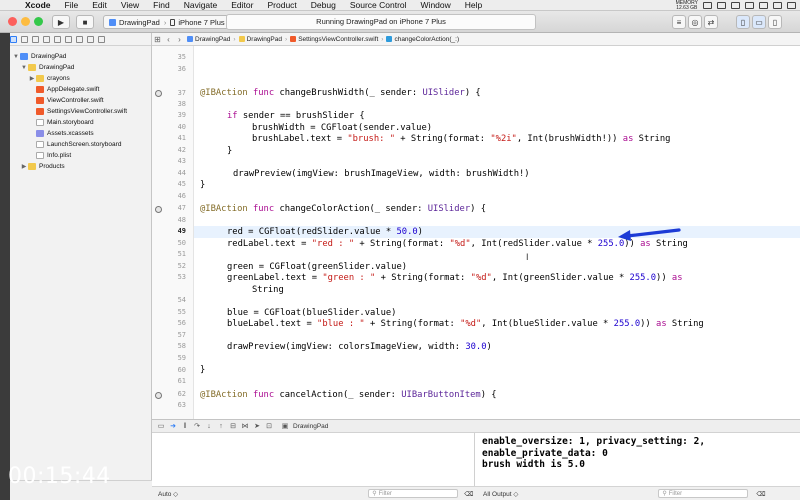 The height and width of the screenshot is (500, 800). Describe the element at coordinates (24, 39) in the screenshot. I see `source-control-tab` at that location.